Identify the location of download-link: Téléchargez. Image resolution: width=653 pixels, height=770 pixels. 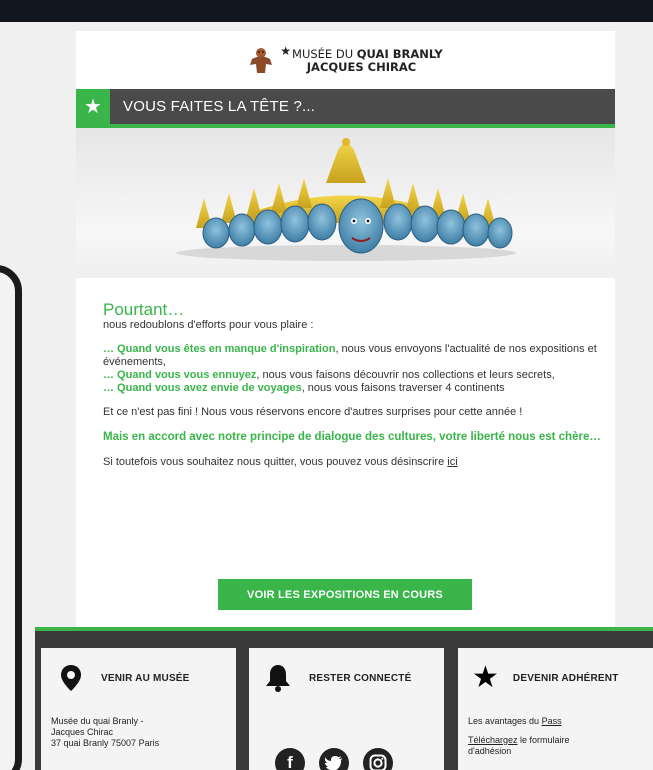
(493, 740).